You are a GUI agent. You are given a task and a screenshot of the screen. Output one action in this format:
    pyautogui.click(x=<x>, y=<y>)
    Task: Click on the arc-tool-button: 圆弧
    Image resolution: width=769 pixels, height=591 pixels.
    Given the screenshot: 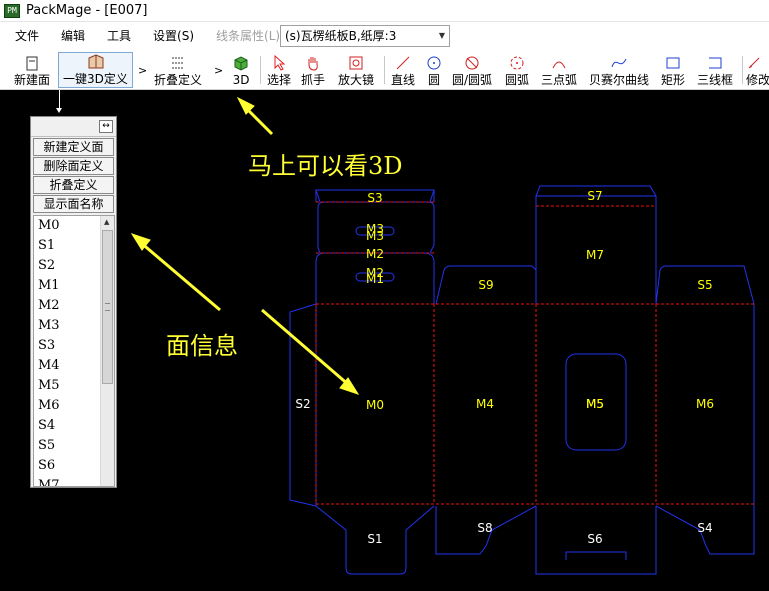 What is the action you would take?
    pyautogui.click(x=517, y=70)
    